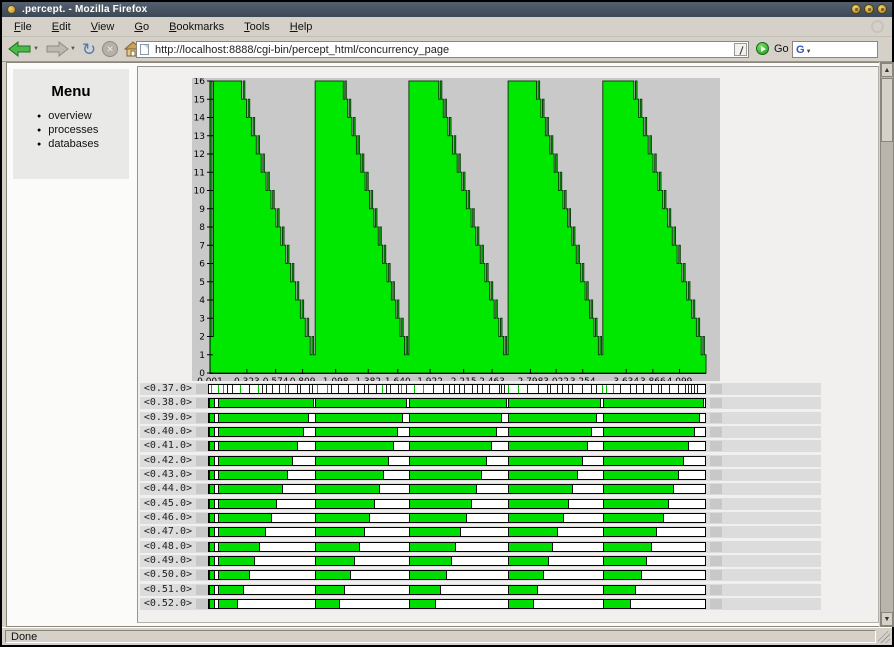  What do you see at coordinates (83, 144) in the screenshot?
I see `sidebar-item-databases: ● databases` at bounding box center [83, 144].